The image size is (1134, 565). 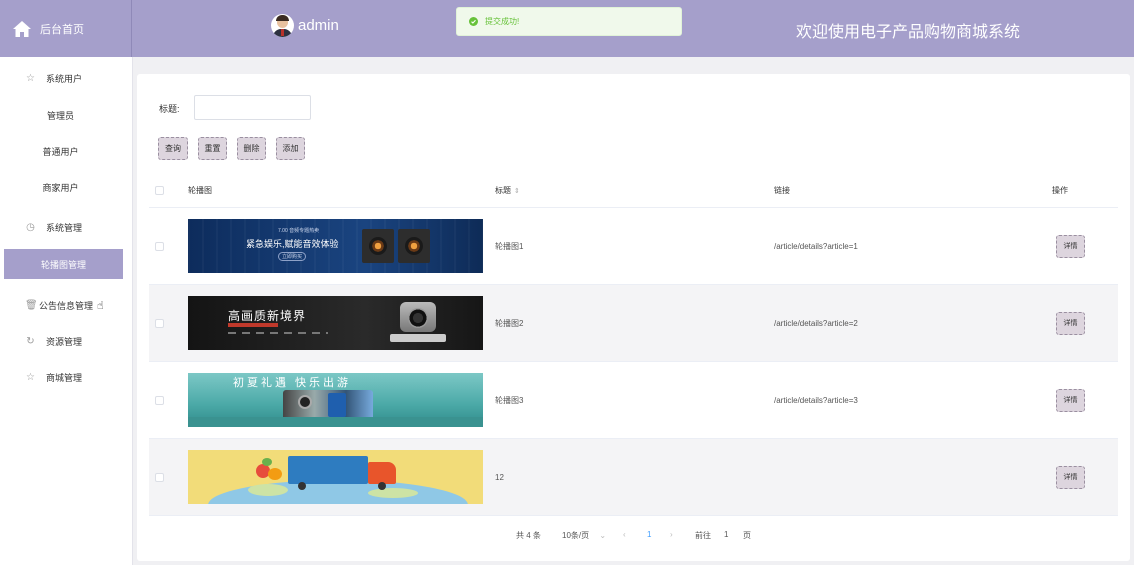 What do you see at coordinates (282, 25) in the screenshot?
I see `avatar` at bounding box center [282, 25].